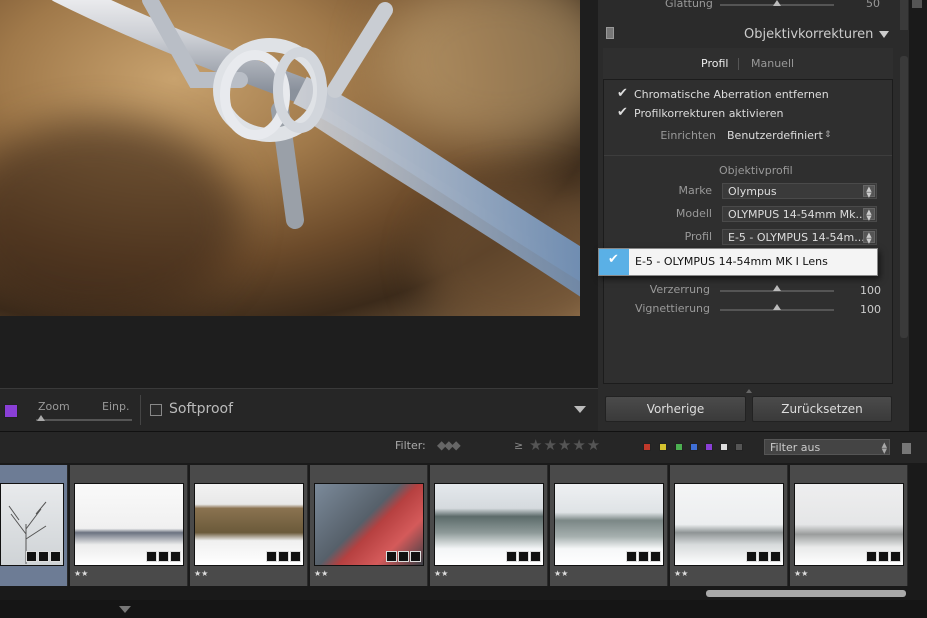 The height and width of the screenshot is (618, 927). What do you see at coordinates (201, 409) in the screenshot?
I see `softproof-label: Softproof` at bounding box center [201, 409].